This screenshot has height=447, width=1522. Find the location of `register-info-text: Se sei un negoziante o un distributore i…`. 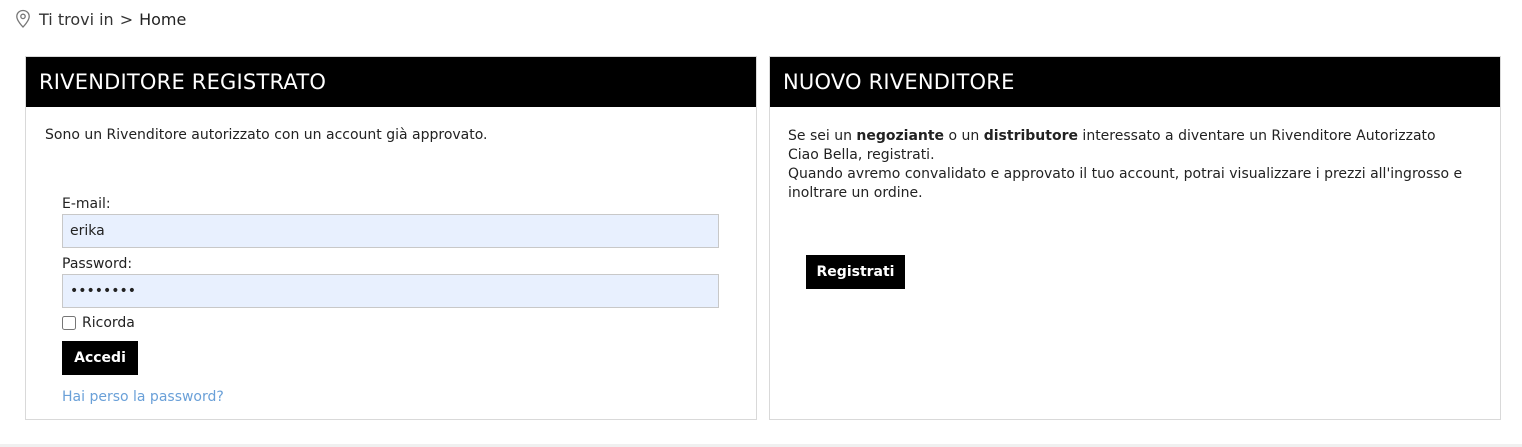

register-info-text: Se sei un negoziante o un distributore i… is located at coordinates (1128, 165).